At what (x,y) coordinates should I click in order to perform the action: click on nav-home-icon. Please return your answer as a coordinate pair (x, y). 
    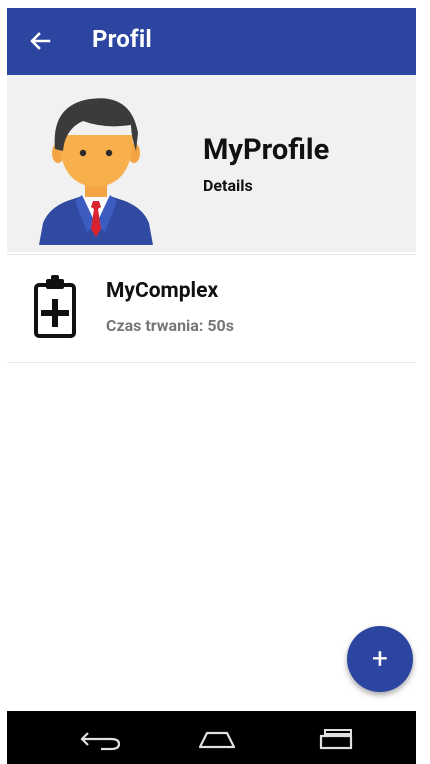
    Looking at the image, I should click on (217, 738).